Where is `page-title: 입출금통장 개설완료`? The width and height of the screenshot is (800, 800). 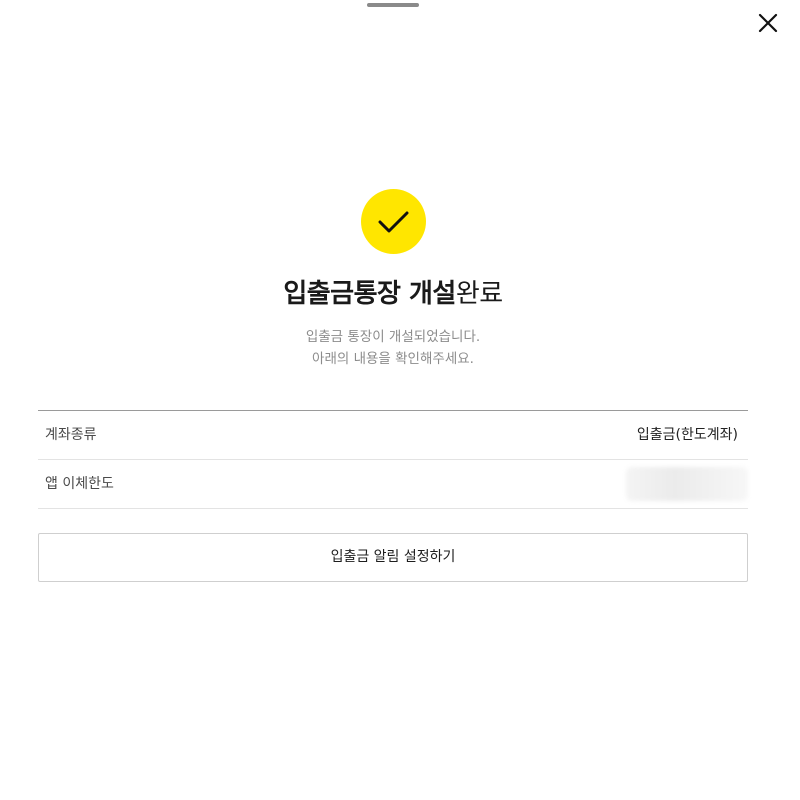
page-title: 입출금통장 개설완료 is located at coordinates (393, 294).